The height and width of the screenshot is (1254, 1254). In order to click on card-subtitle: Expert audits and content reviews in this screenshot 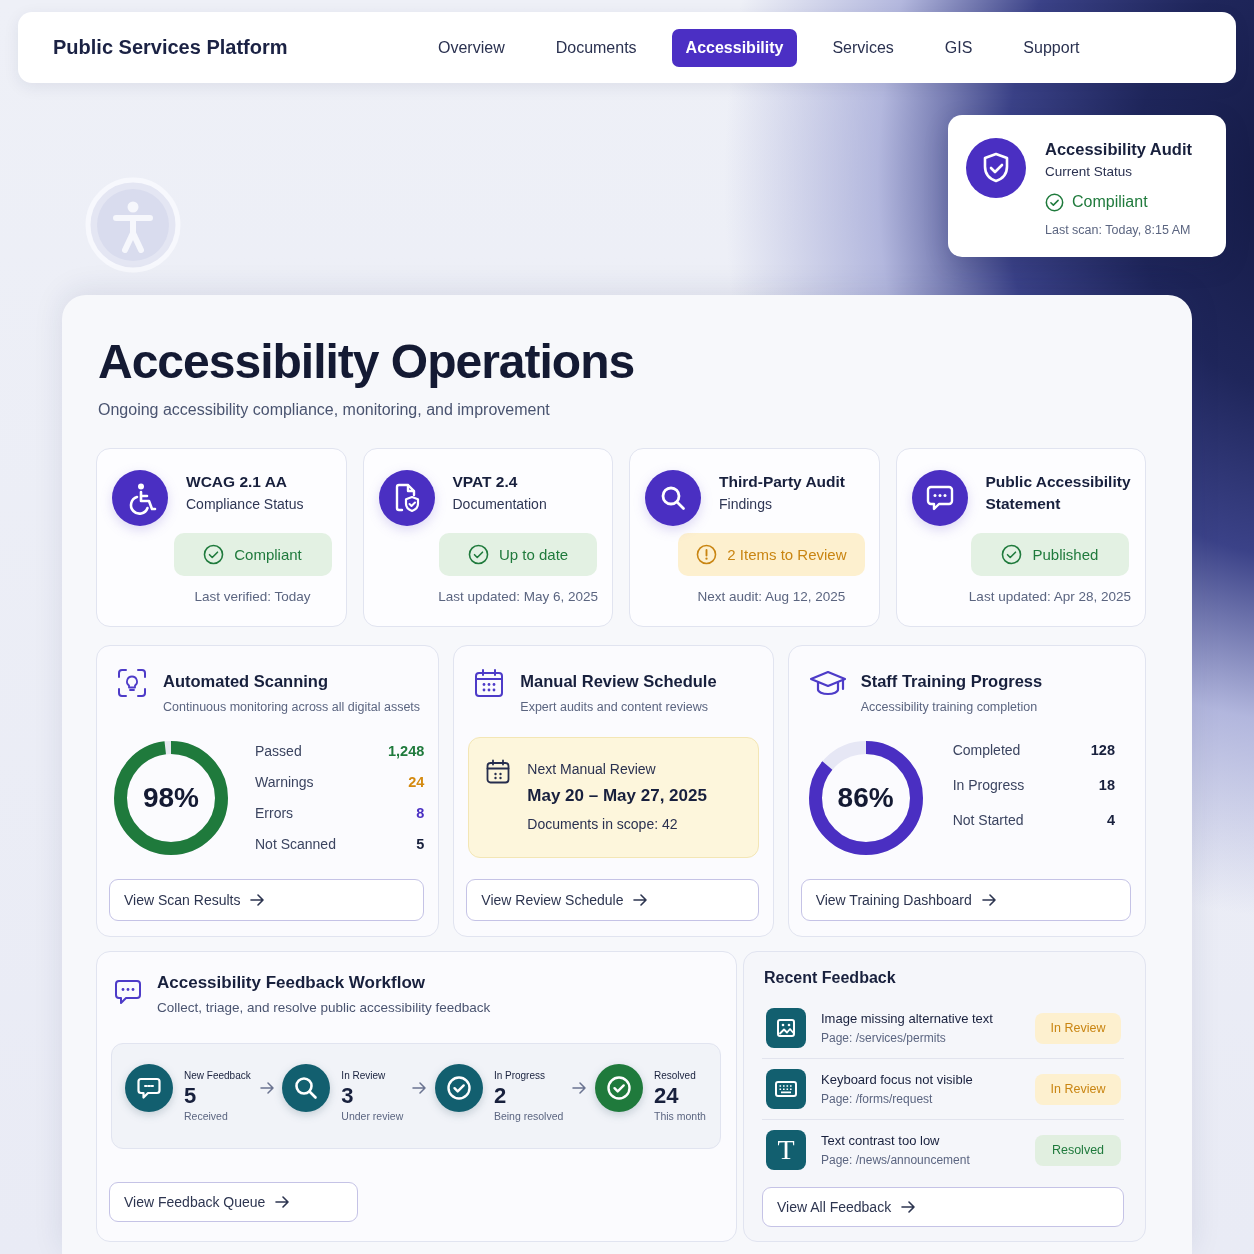, I will do `click(614, 707)`.